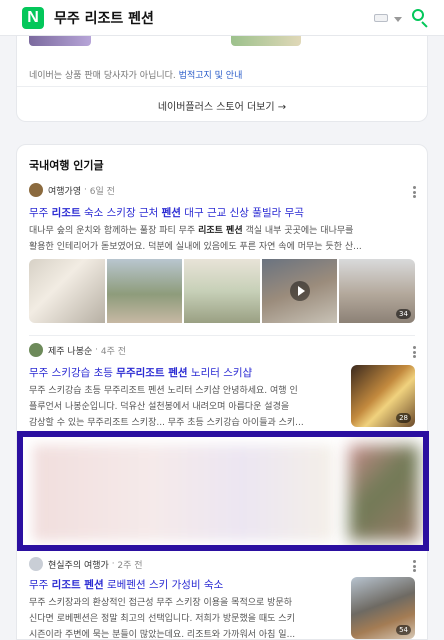 The height and width of the screenshot is (640, 444). I want to click on image-count-badge: 34, so click(403, 314).